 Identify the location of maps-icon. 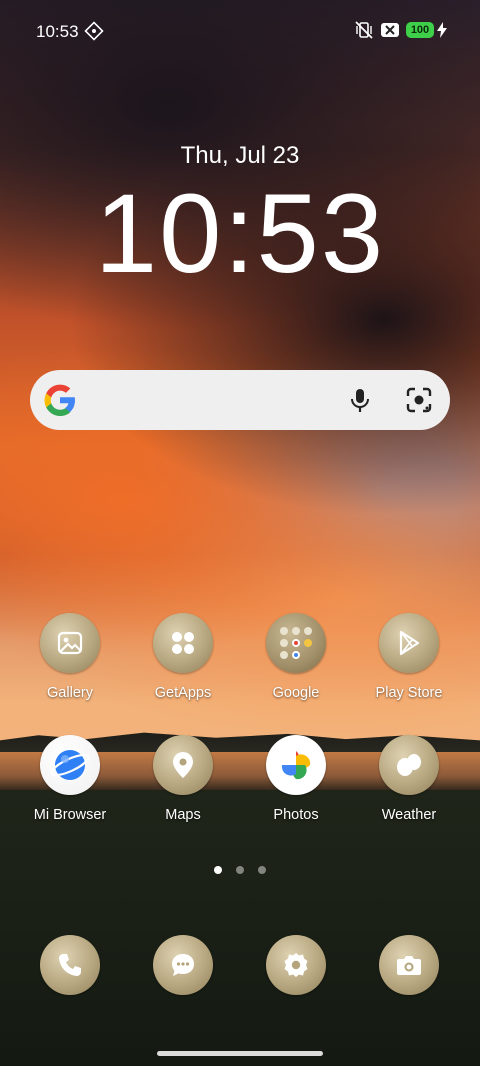
(183, 765).